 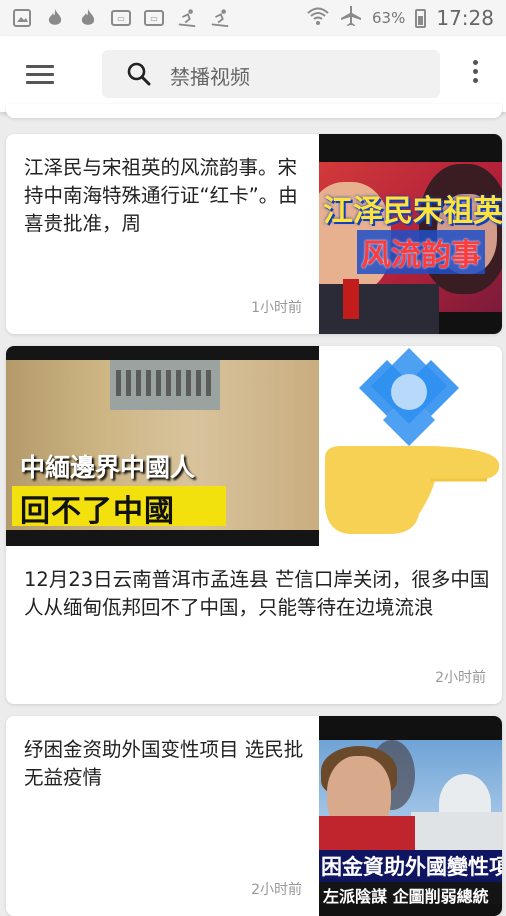 What do you see at coordinates (465, 18) in the screenshot?
I see `clock: 17:28` at bounding box center [465, 18].